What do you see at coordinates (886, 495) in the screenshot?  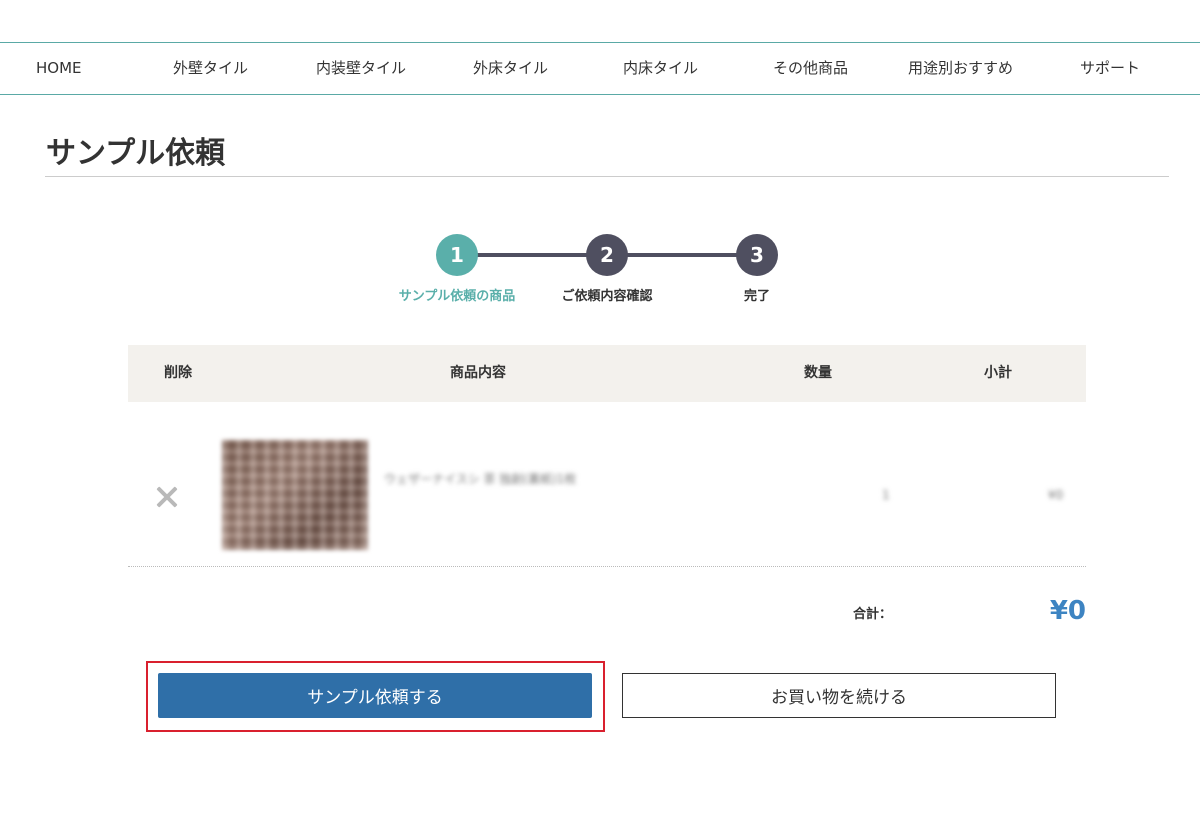 I see `product-quantity: 1` at bounding box center [886, 495].